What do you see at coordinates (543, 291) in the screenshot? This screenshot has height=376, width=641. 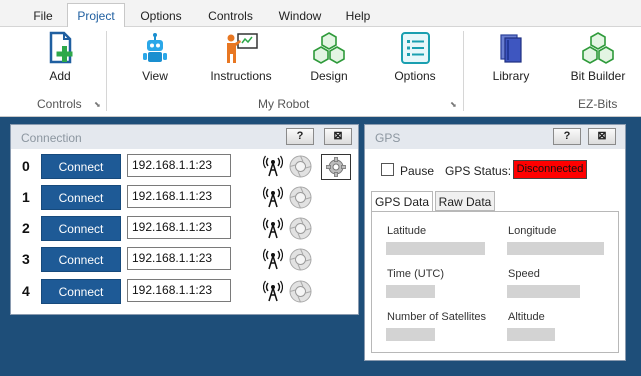 I see `speed-value` at bounding box center [543, 291].